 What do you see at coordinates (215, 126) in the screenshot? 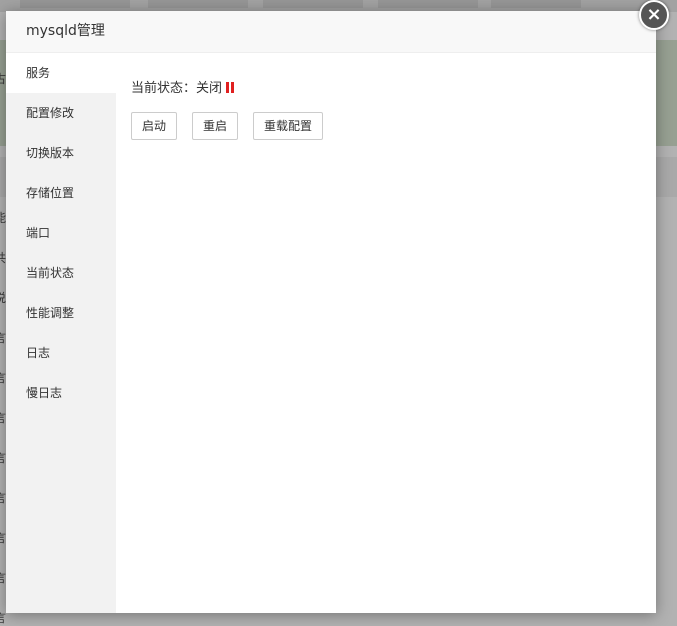
I see `restart-button: 重启` at bounding box center [215, 126].